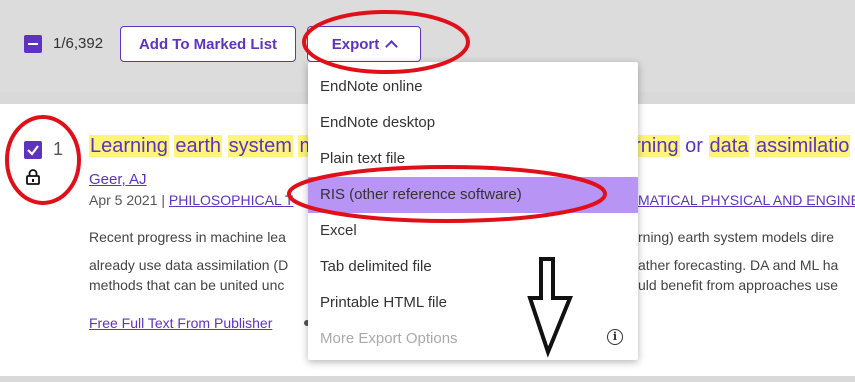  Describe the element at coordinates (187, 237) in the screenshot. I see `abstract-line: Recent progress in machine lea` at that location.